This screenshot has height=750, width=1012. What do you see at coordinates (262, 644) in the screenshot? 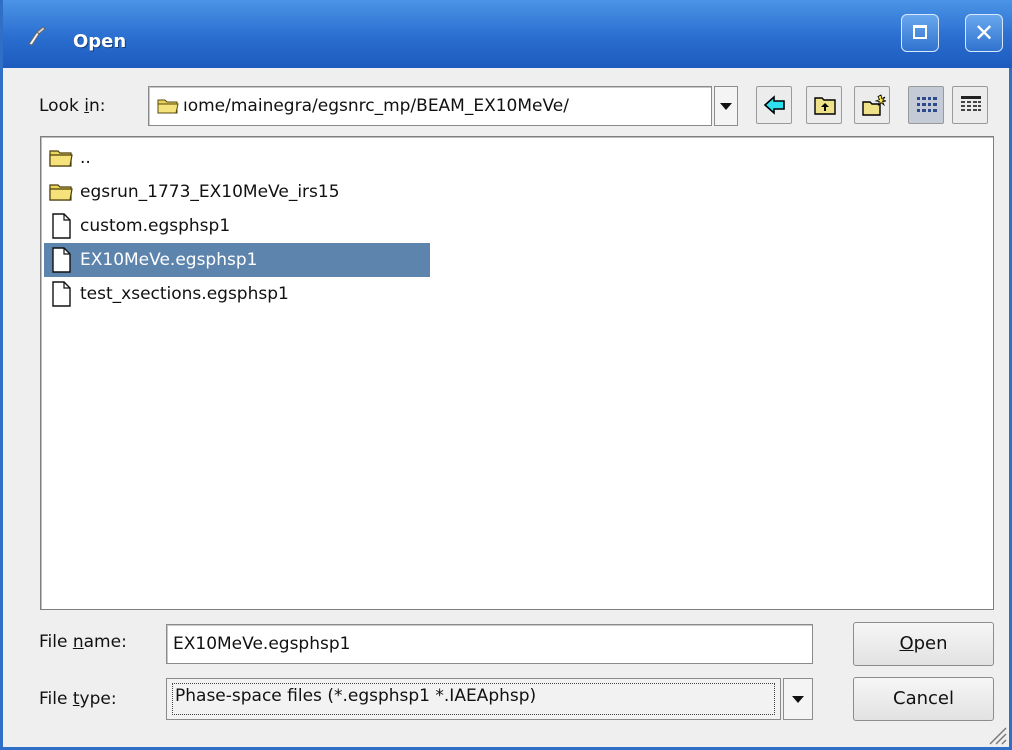
I see `file-name-value: EX10MeVe.egsphsp1` at bounding box center [262, 644].